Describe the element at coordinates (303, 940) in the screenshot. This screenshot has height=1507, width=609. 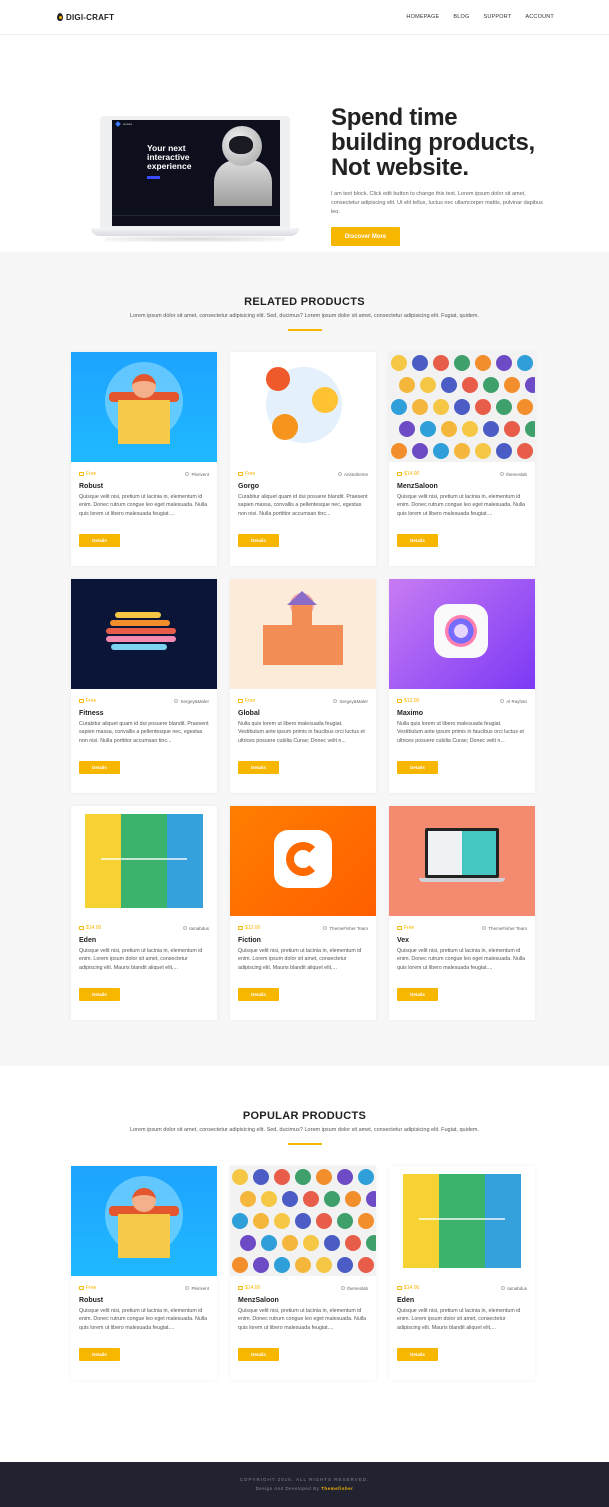
I see `product-title: Fiction` at that location.